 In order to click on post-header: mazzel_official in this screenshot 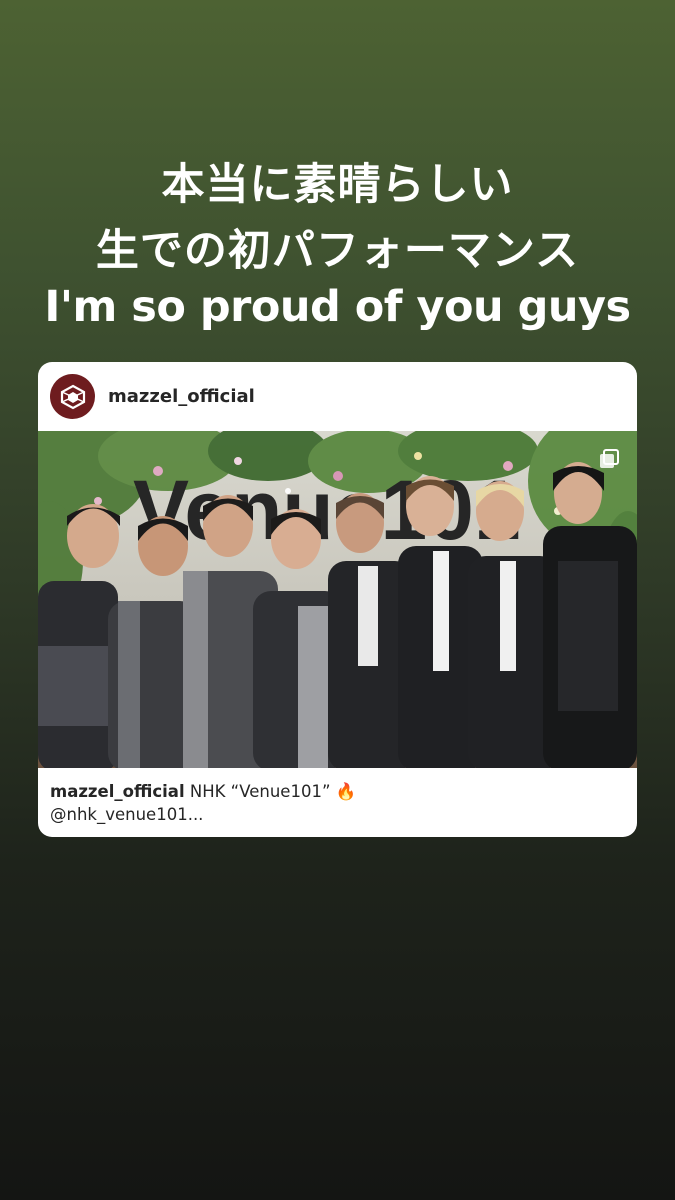, I will do `click(337, 396)`.